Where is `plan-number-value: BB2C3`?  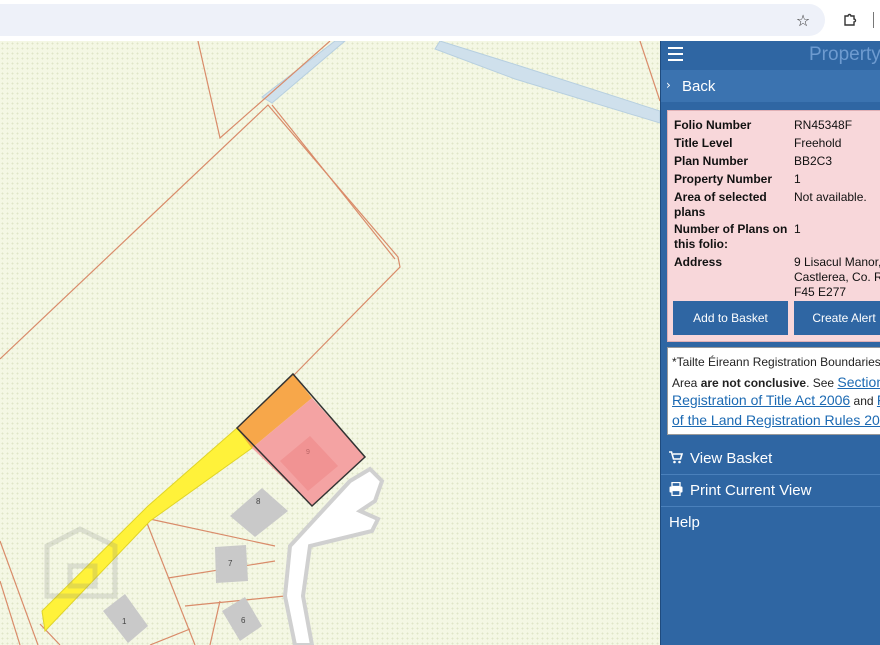 plan-number-value: BB2C3 is located at coordinates (813, 161).